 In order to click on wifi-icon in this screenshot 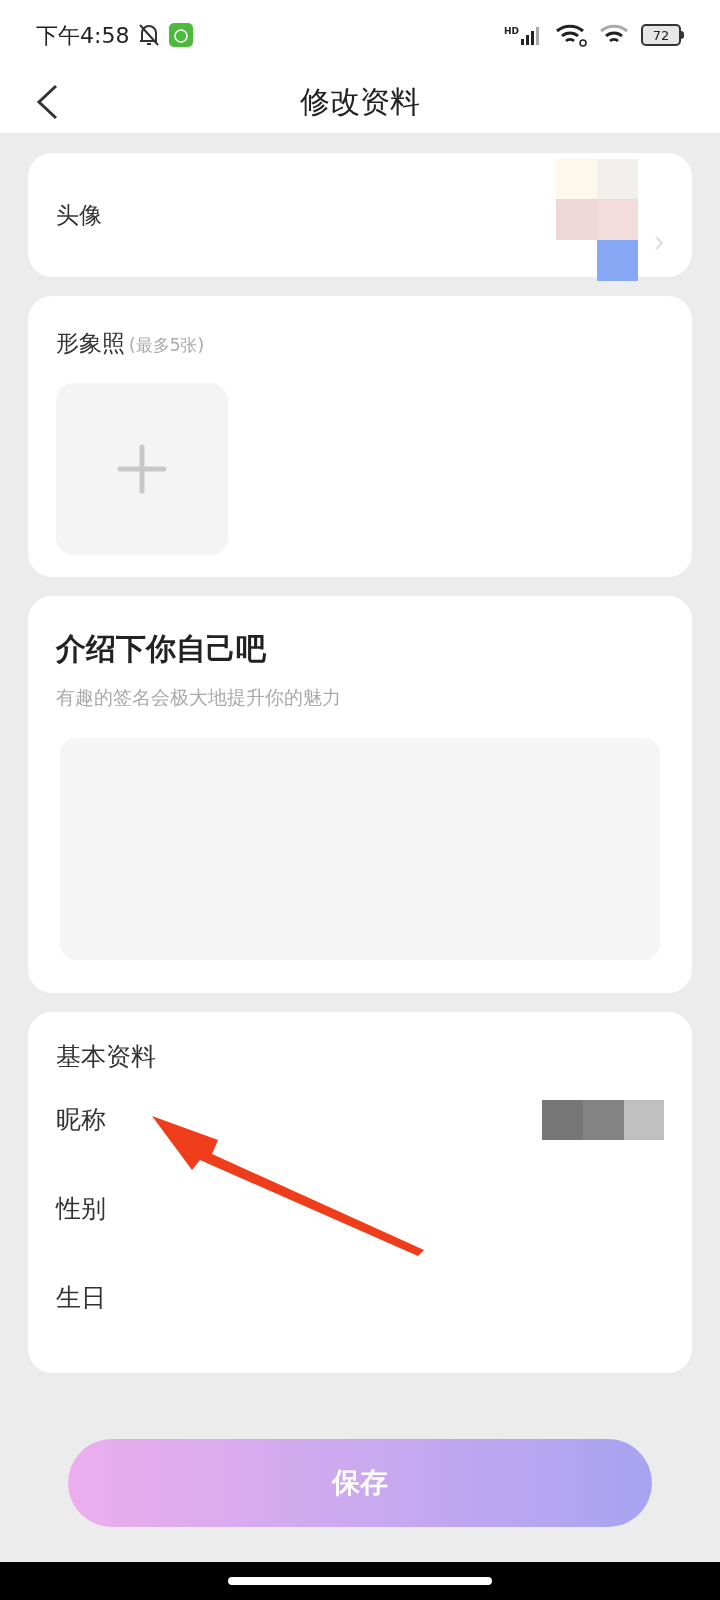, I will do `click(571, 35)`.